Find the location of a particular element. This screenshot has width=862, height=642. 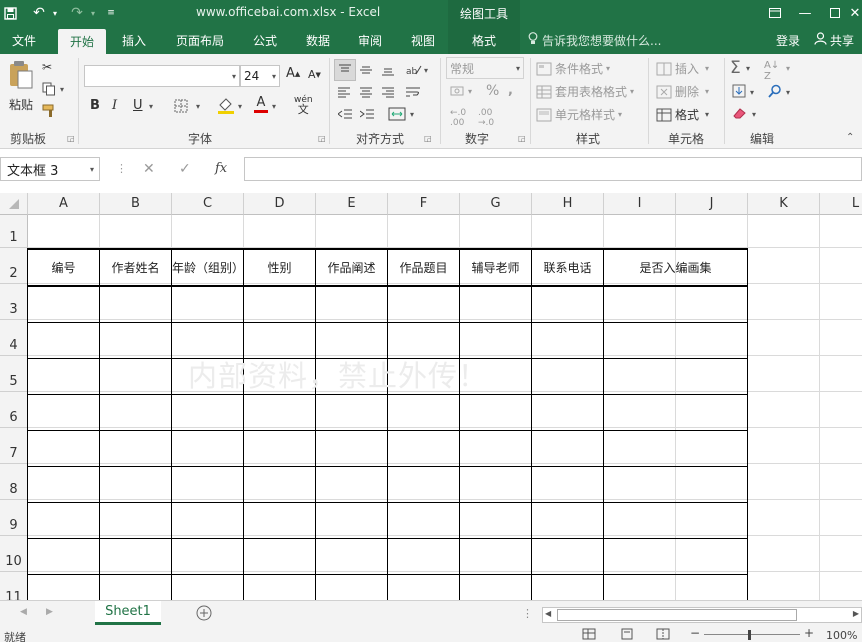

alignment-launcher-icon: ◲ is located at coordinates (428, 138).